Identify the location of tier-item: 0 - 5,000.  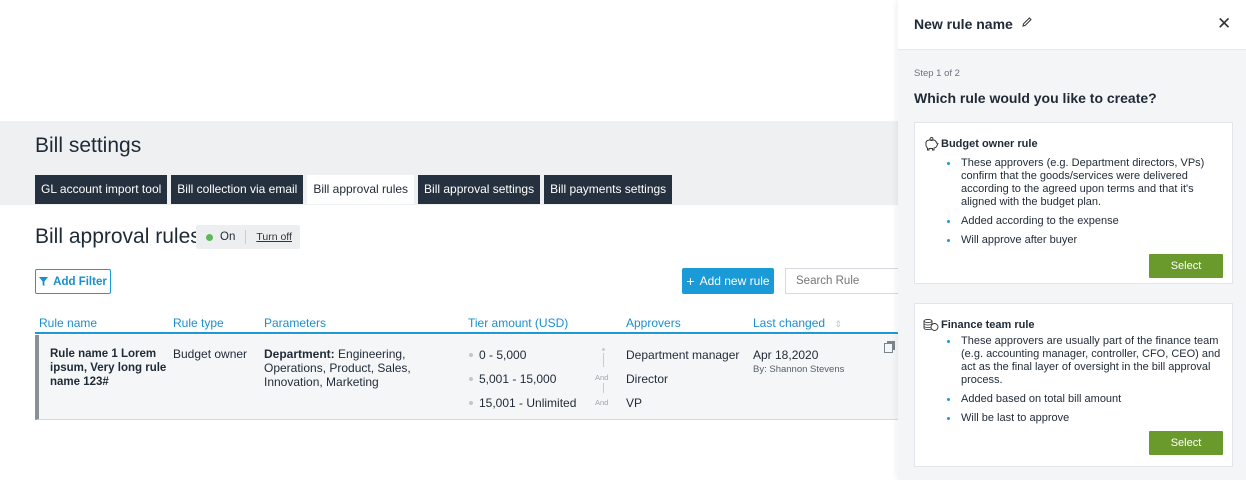
(497, 355).